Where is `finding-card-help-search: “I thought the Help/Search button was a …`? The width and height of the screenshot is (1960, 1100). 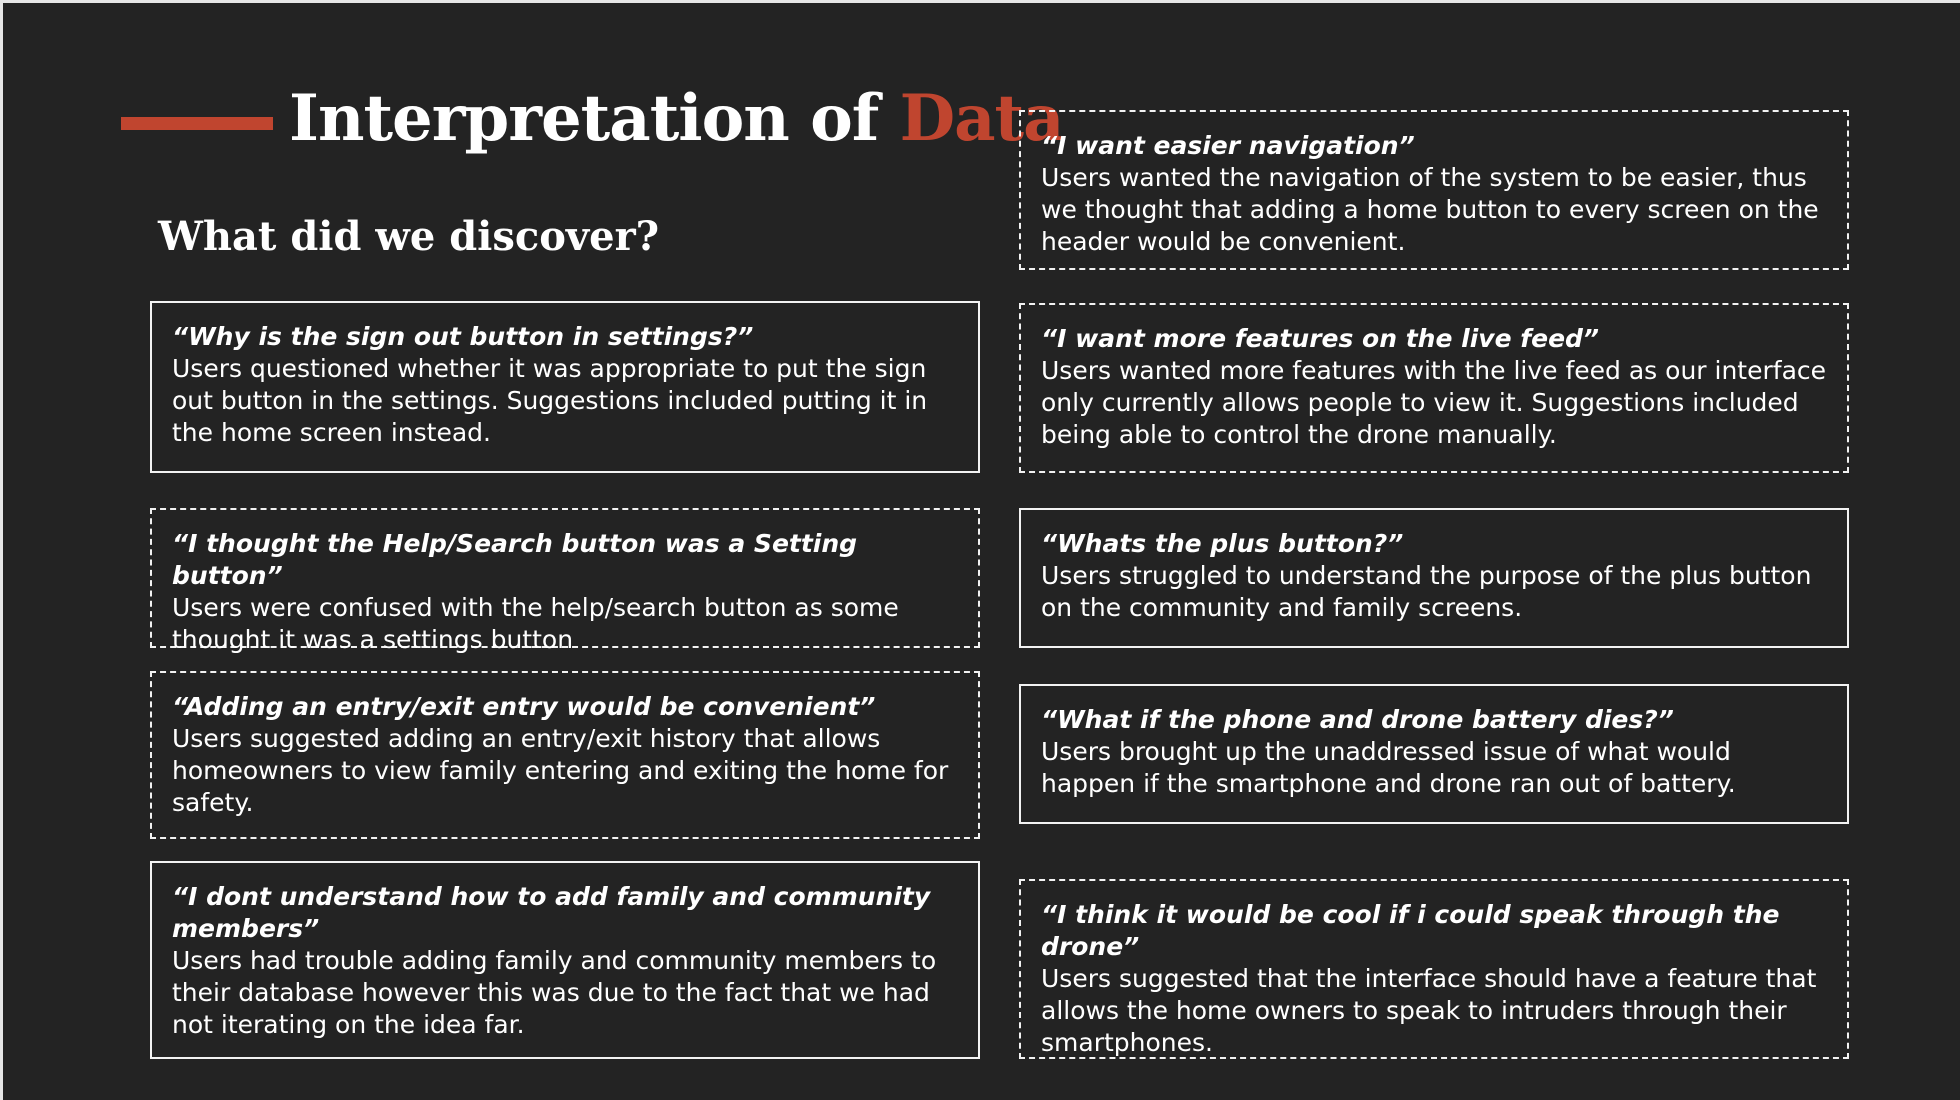
finding-card-help-search: “I thought the Help/Search button was a … is located at coordinates (565, 581).